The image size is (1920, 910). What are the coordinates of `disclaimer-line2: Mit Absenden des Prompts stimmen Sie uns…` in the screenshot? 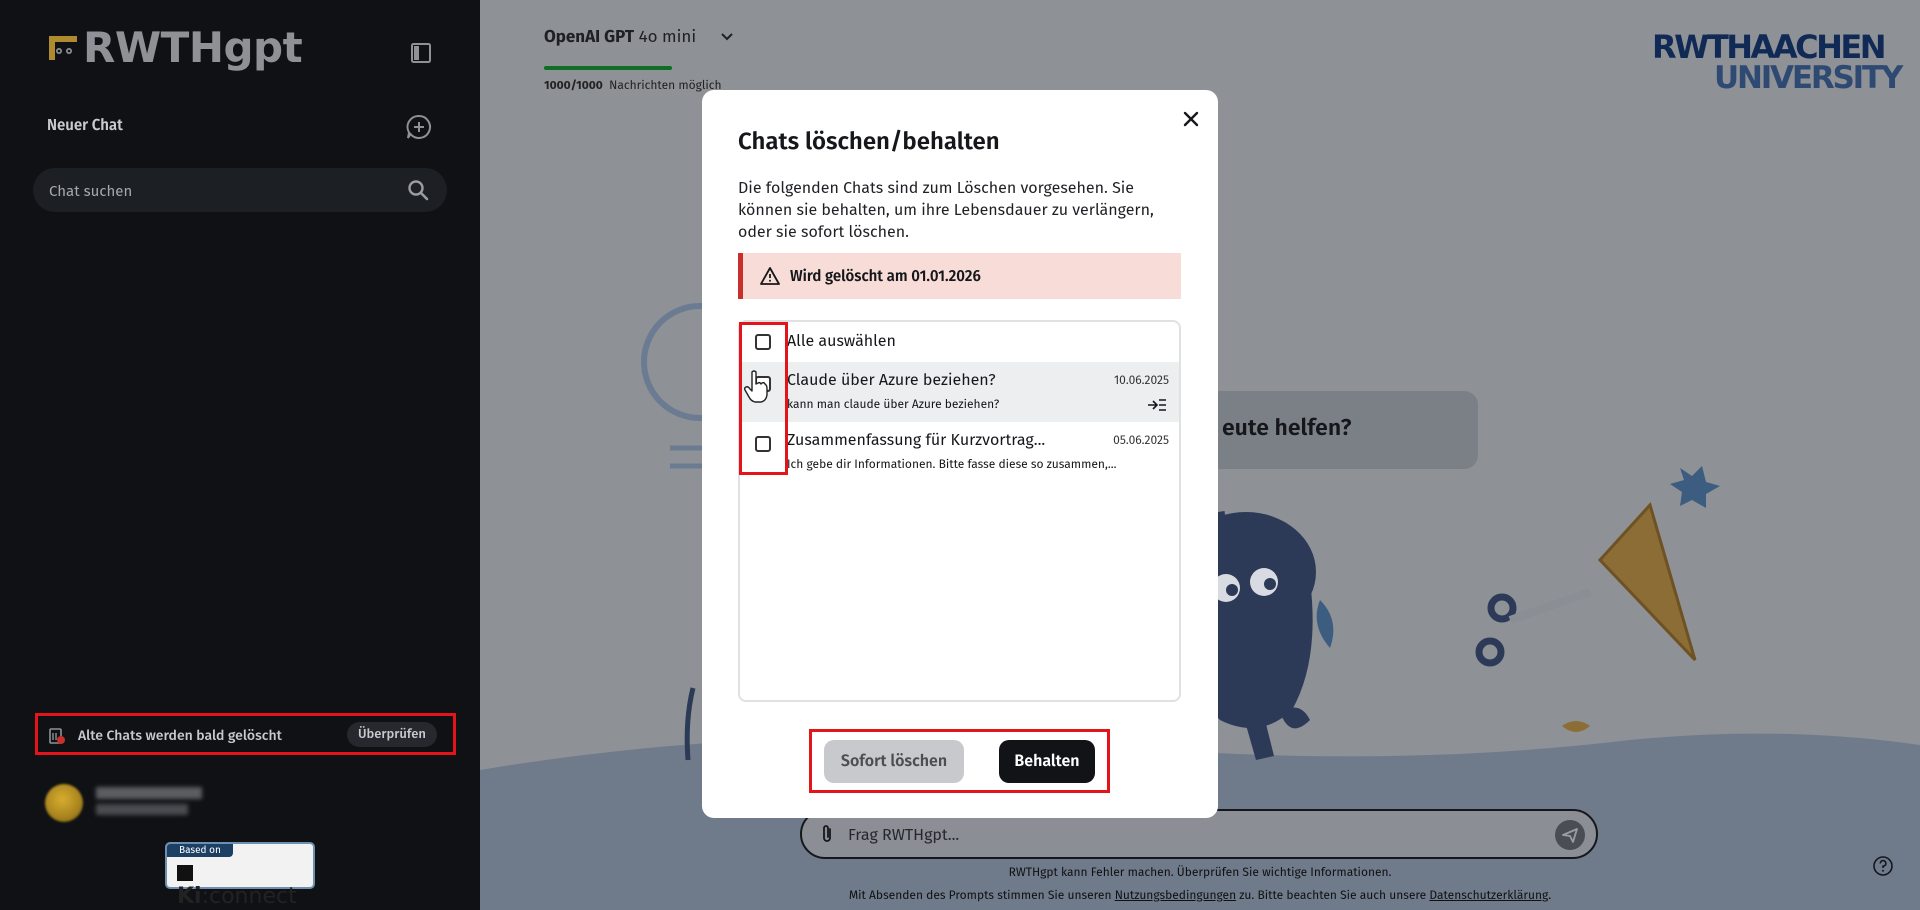 It's located at (1200, 896).